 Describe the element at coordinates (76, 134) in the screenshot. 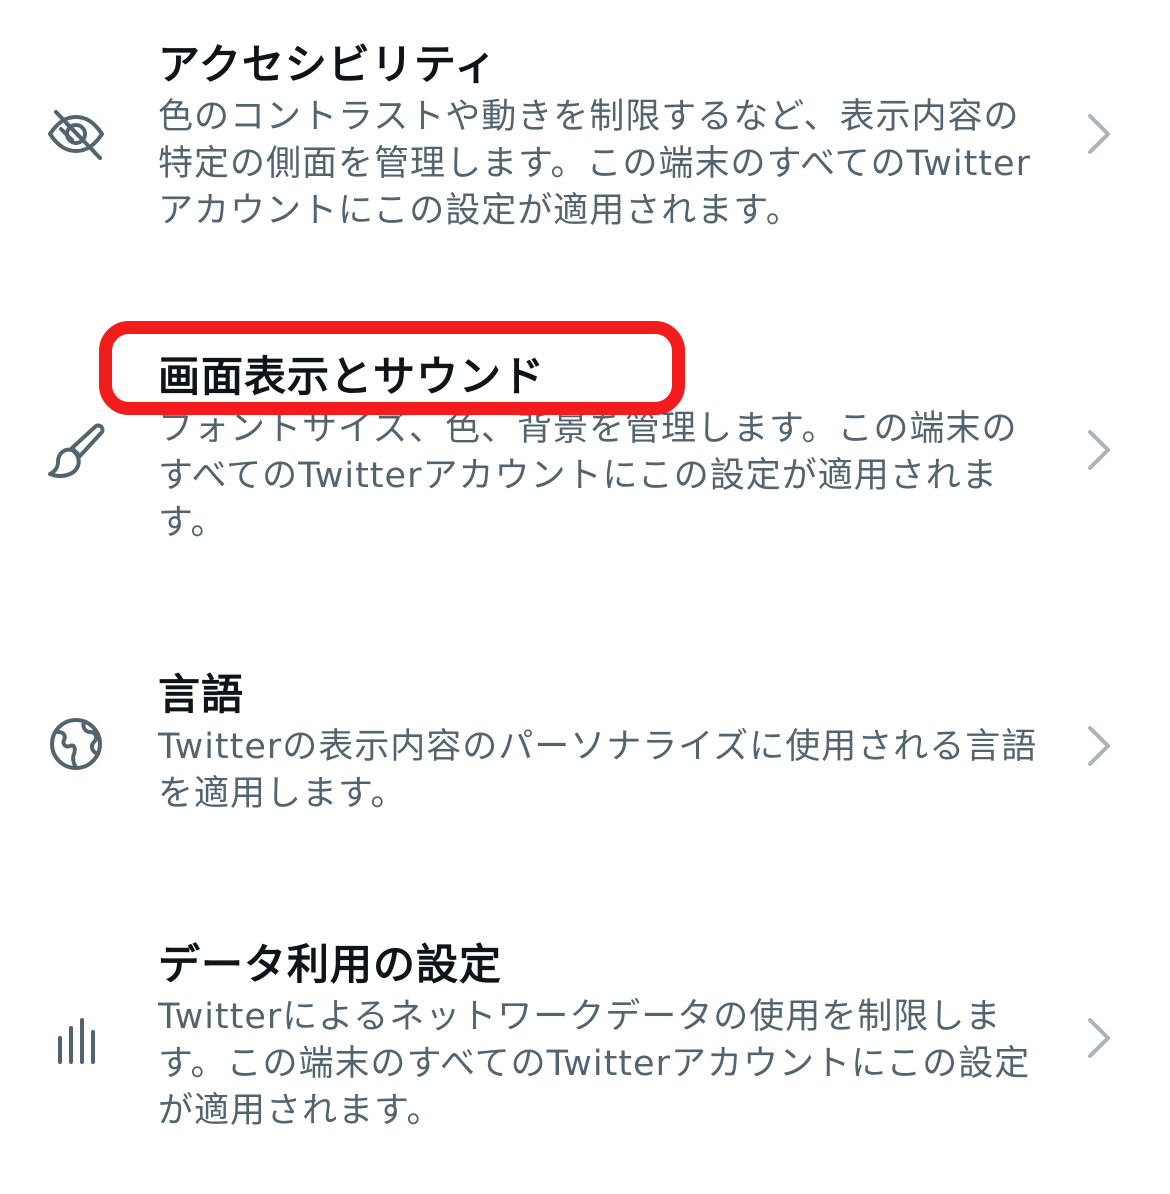

I see `accessibility-eye-slash-icon` at that location.